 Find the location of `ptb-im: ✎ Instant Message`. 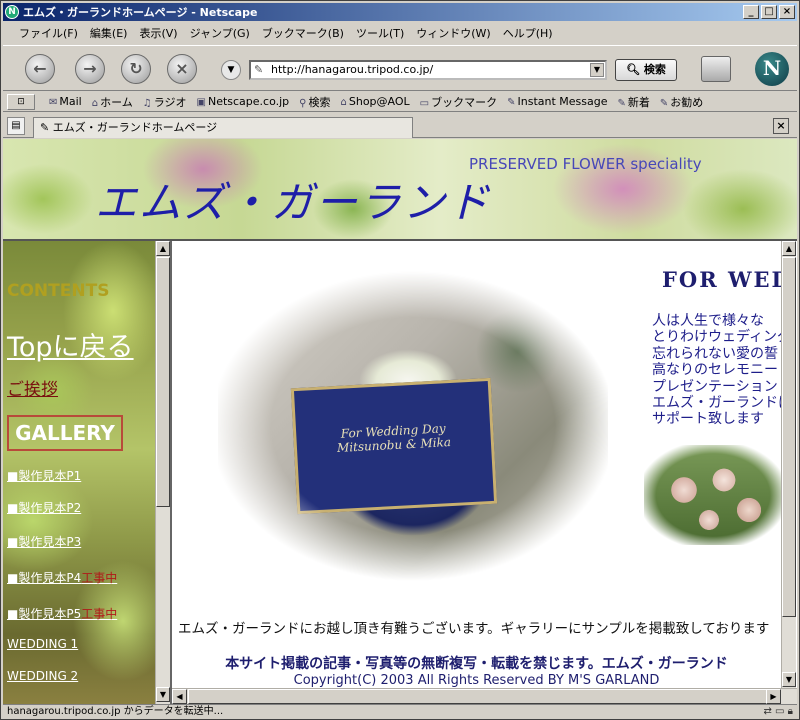

ptb-im: ✎ Instant Message is located at coordinates (557, 101).